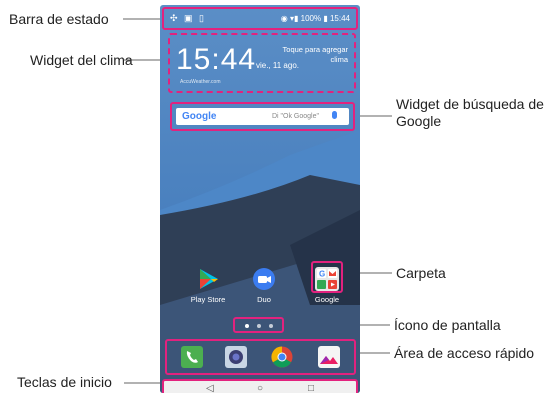  I want to click on back-button: ◁, so click(210, 388).